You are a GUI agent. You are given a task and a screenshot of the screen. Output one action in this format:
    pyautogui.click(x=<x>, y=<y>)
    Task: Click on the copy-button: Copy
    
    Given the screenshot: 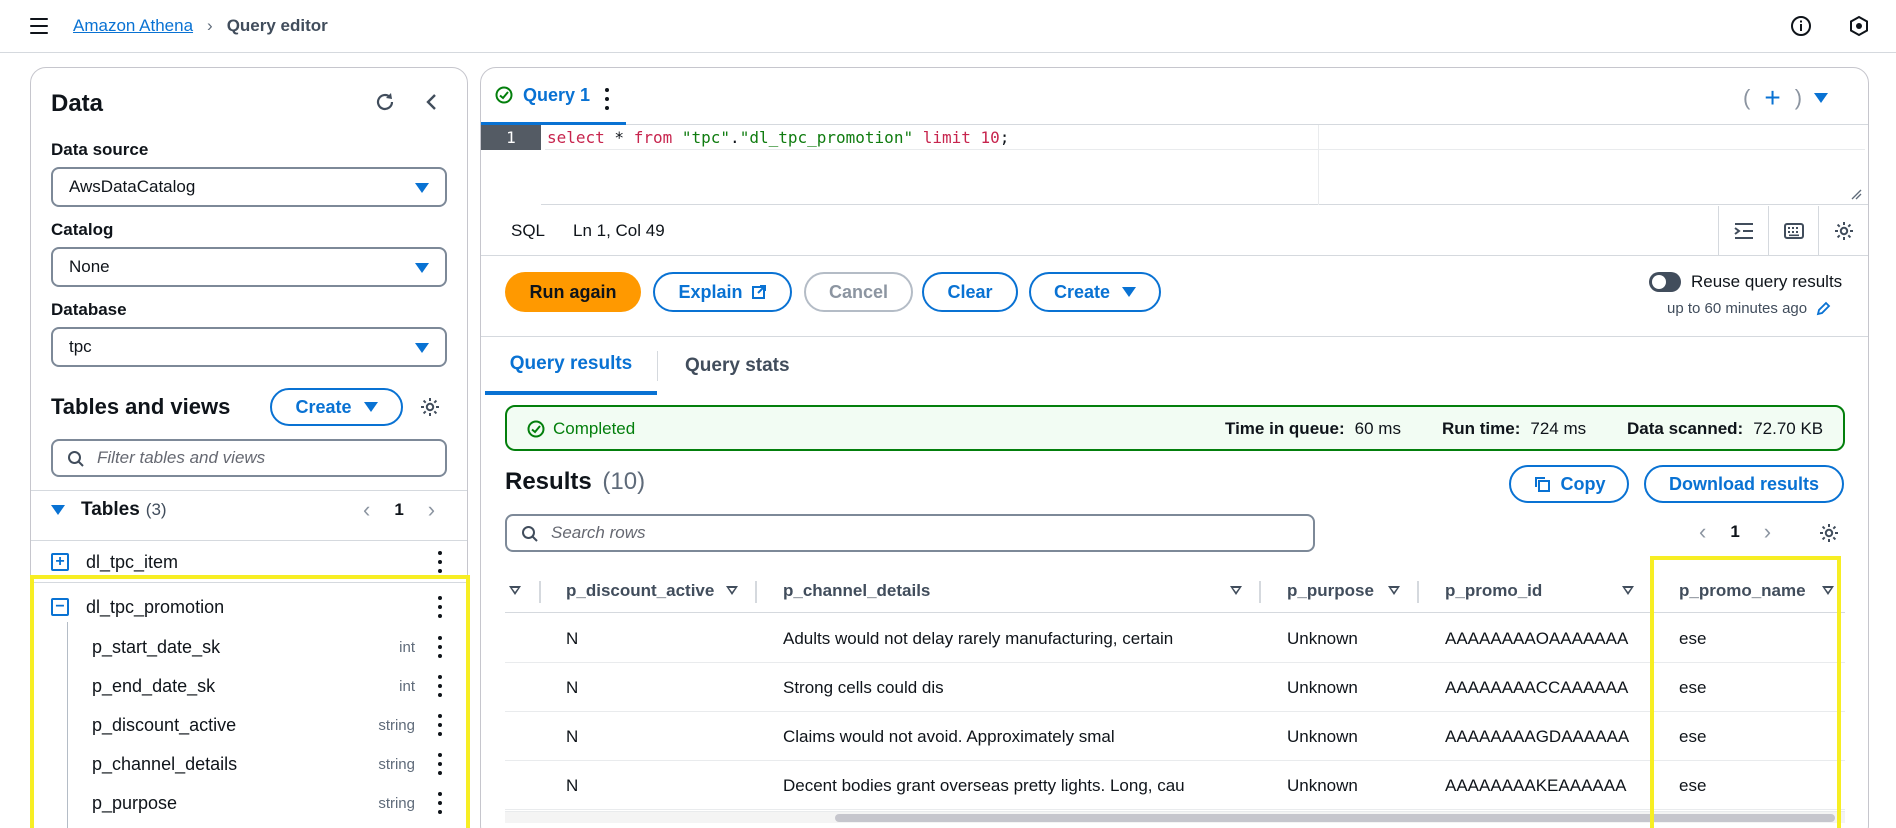 What is the action you would take?
    pyautogui.click(x=1569, y=484)
    